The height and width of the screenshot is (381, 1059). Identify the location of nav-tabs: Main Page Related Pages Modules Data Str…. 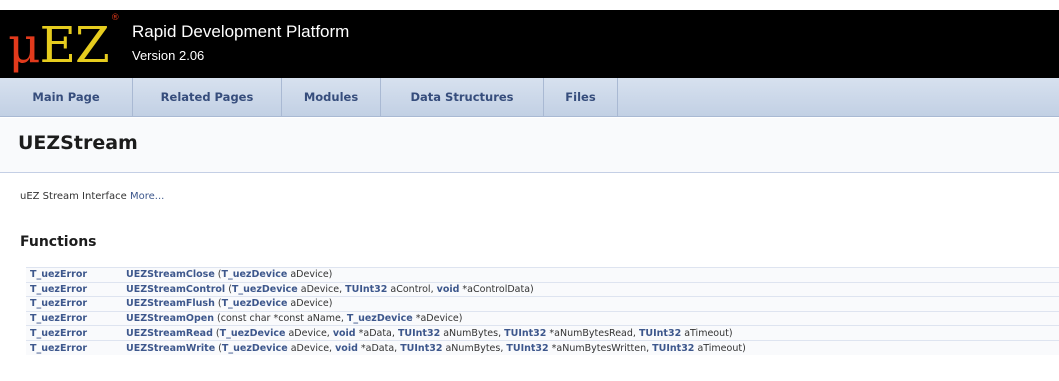
(529, 97).